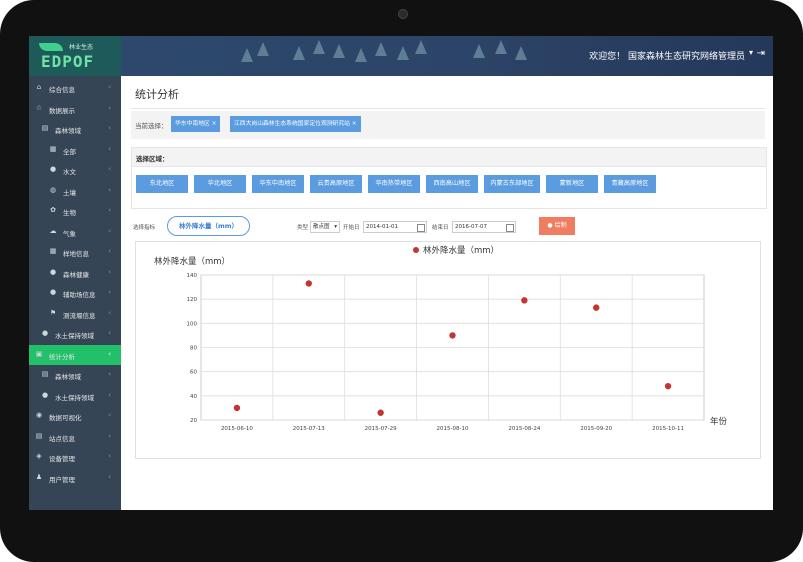  What do you see at coordinates (403, 14) in the screenshot?
I see `camera-dot` at bounding box center [403, 14].